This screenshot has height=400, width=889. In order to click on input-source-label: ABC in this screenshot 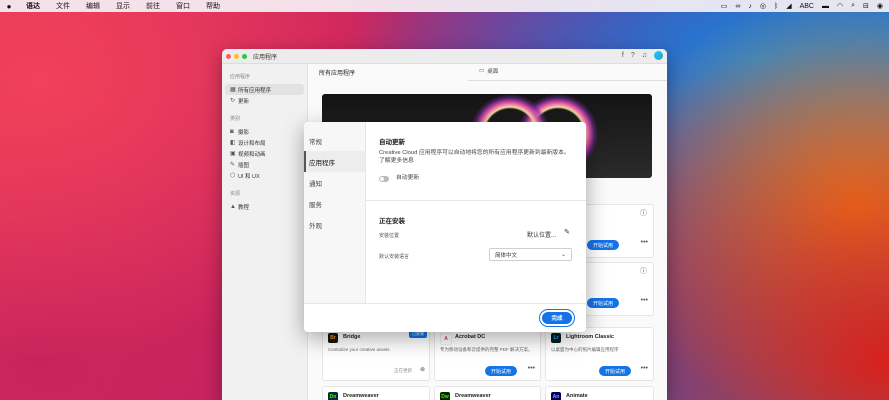, I will do `click(807, 6)`.